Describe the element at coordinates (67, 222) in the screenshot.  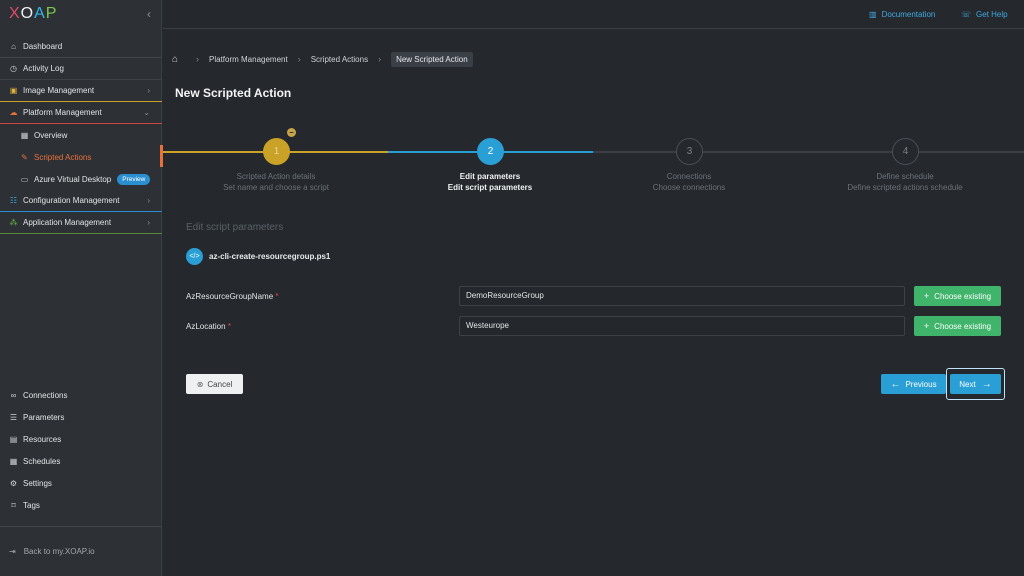
I see `sidebar-item-label: Application Management` at that location.